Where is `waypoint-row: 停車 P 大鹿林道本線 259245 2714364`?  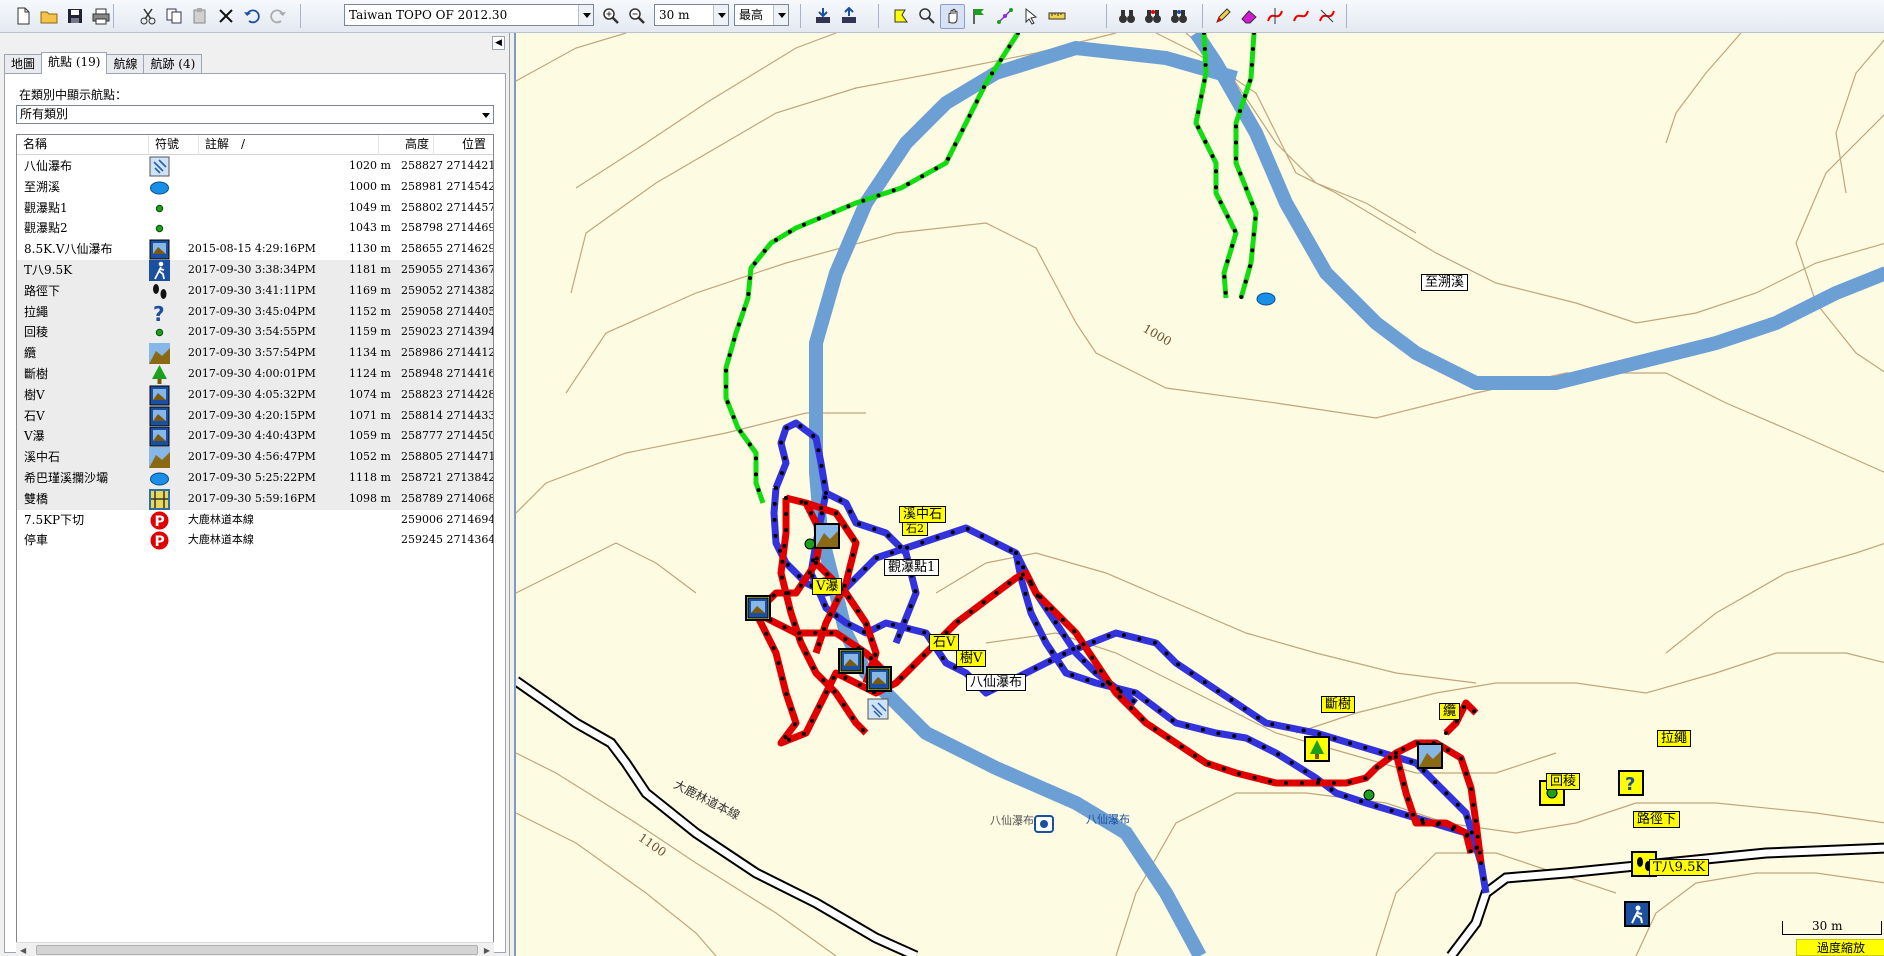 waypoint-row: 停車 P 大鹿林道本線 259245 2714364 is located at coordinates (255, 540).